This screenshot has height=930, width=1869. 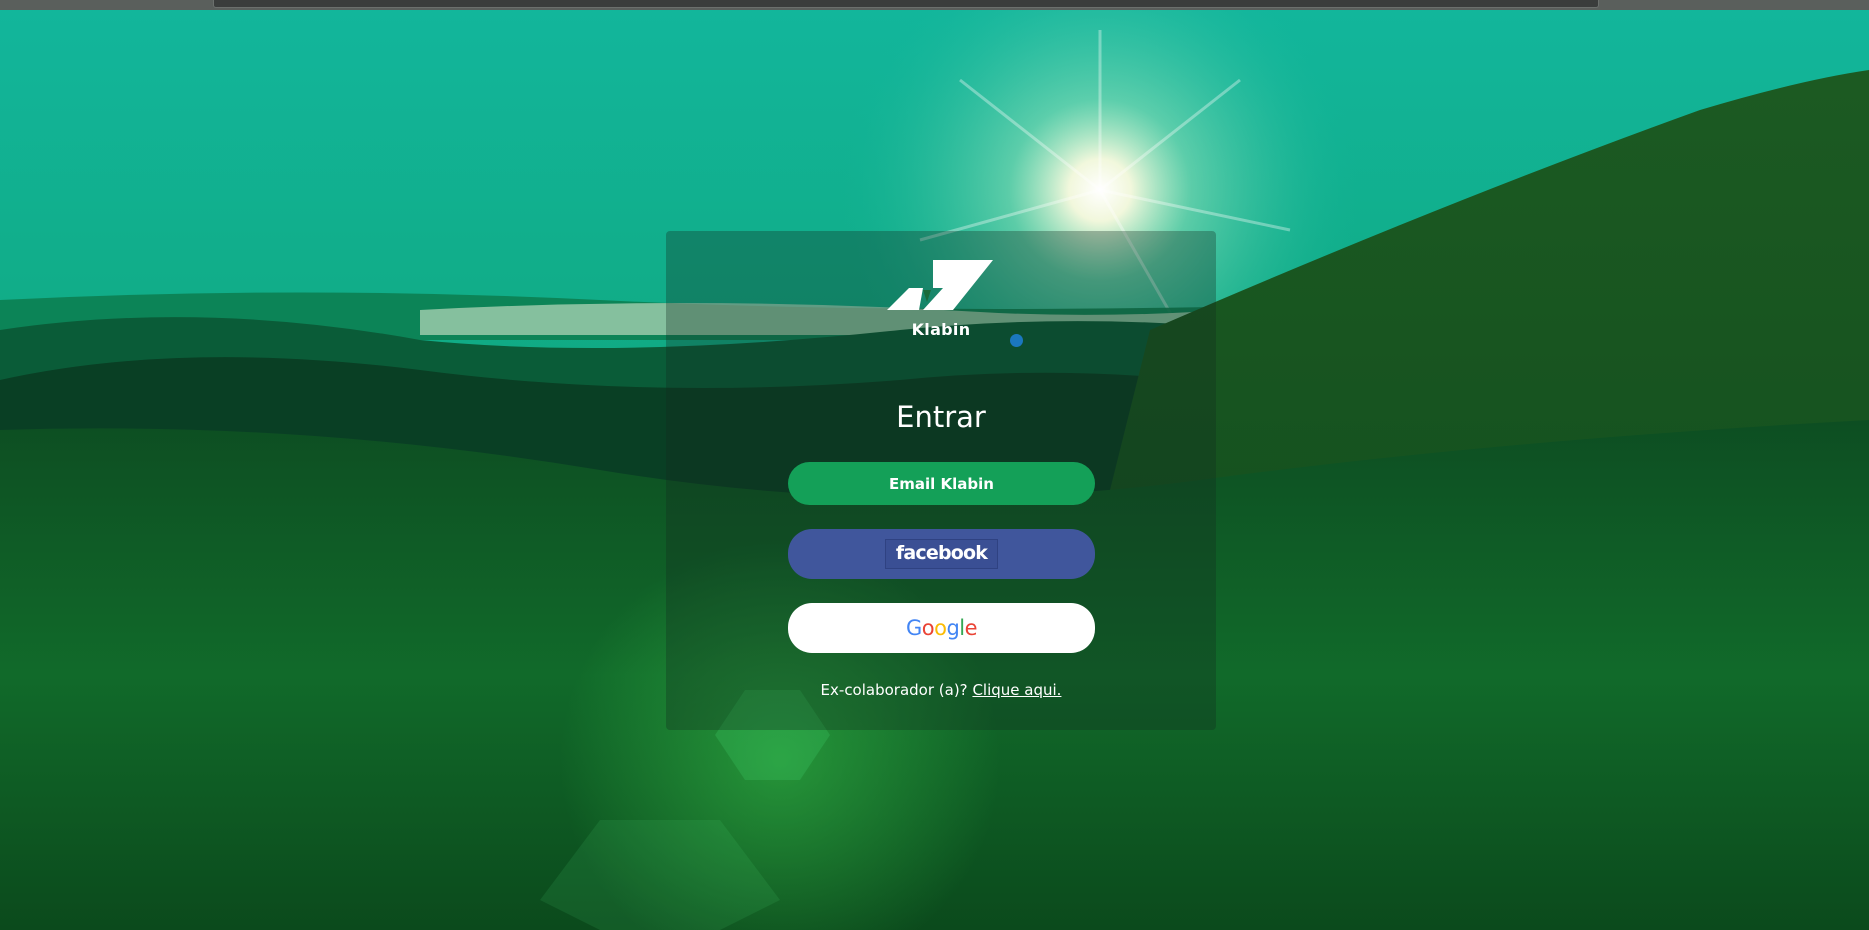 What do you see at coordinates (906, 4) in the screenshot?
I see `address-bar` at bounding box center [906, 4].